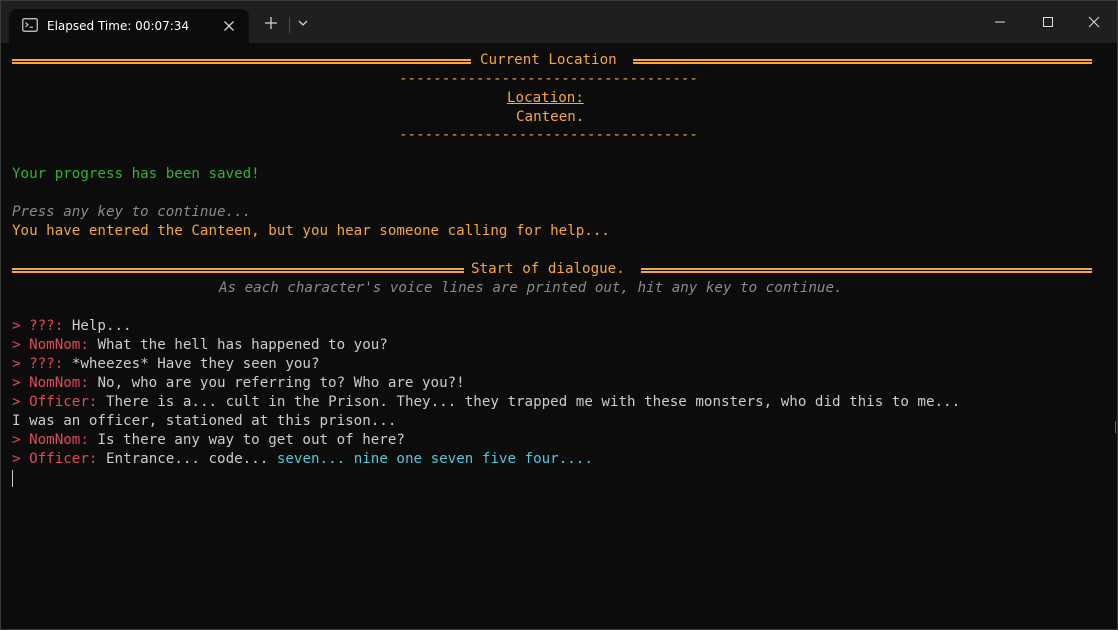 The image size is (1118, 630). What do you see at coordinates (238, 270) in the screenshot?
I see `dialogue-rule-left` at bounding box center [238, 270].